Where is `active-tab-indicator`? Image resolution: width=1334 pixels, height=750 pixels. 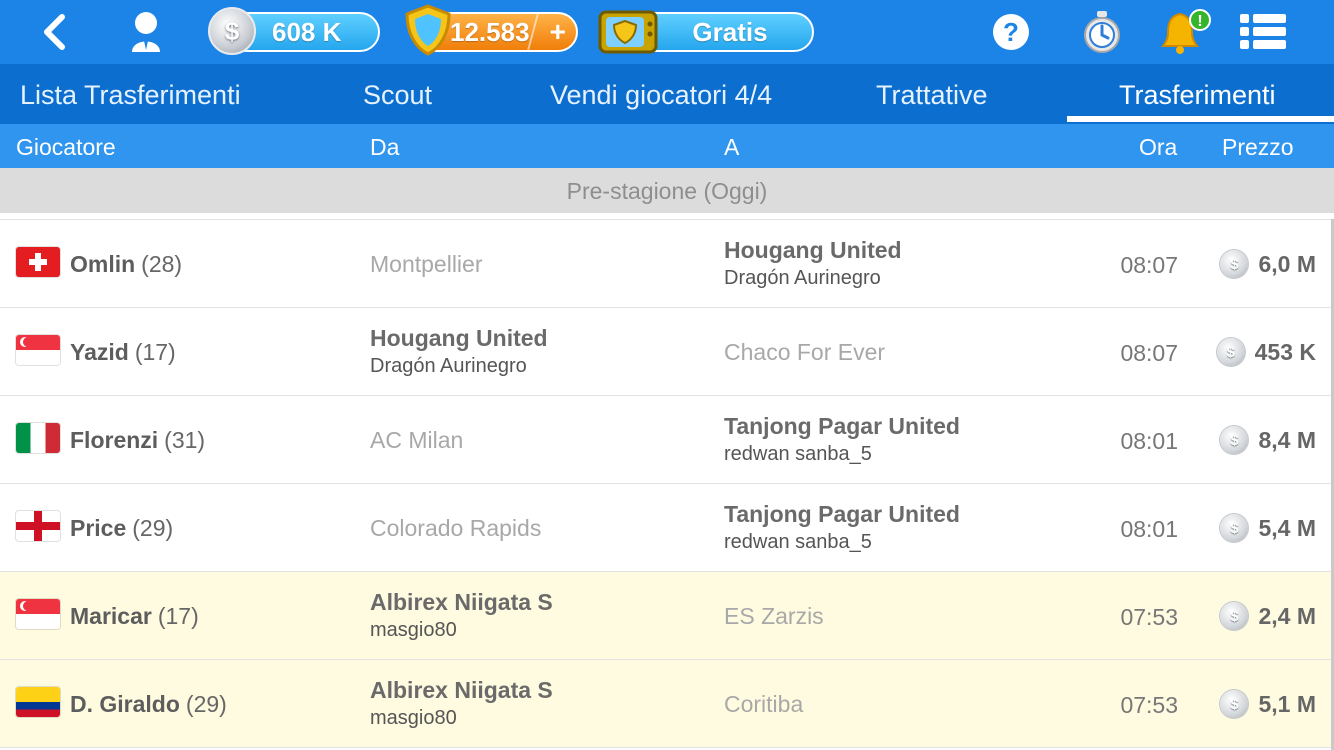 active-tab-indicator is located at coordinates (1200, 119).